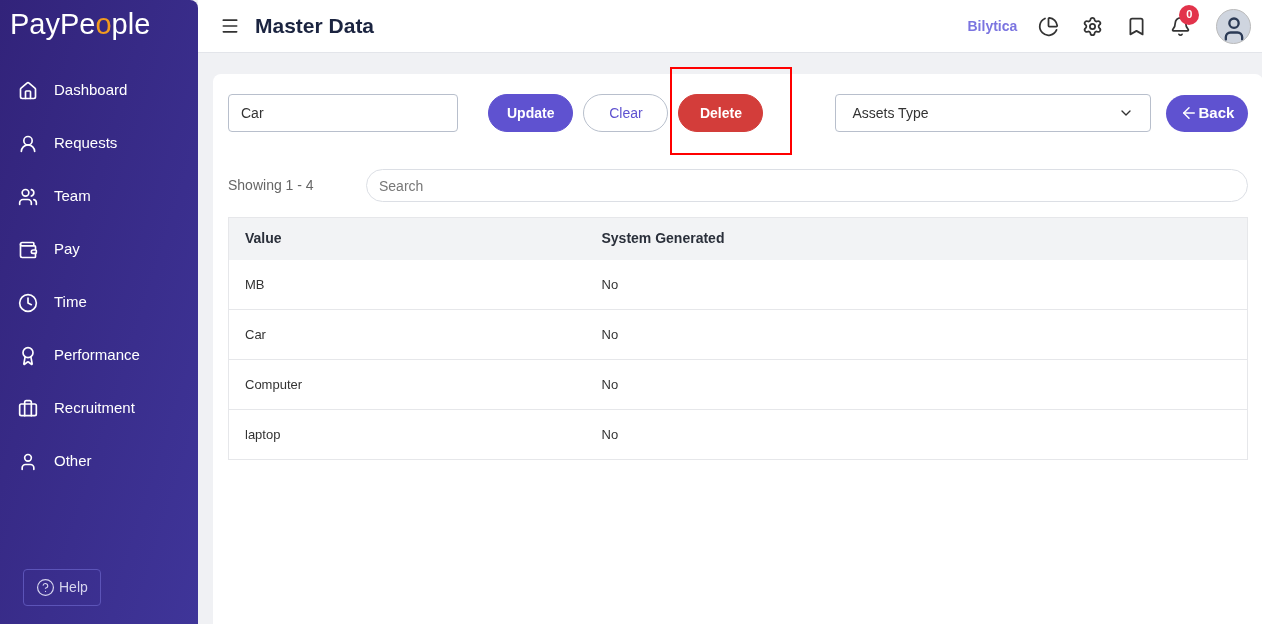 Image resolution: width=1262 pixels, height=624 pixels. What do you see at coordinates (62, 587) in the screenshot?
I see `help-button: Help` at bounding box center [62, 587].